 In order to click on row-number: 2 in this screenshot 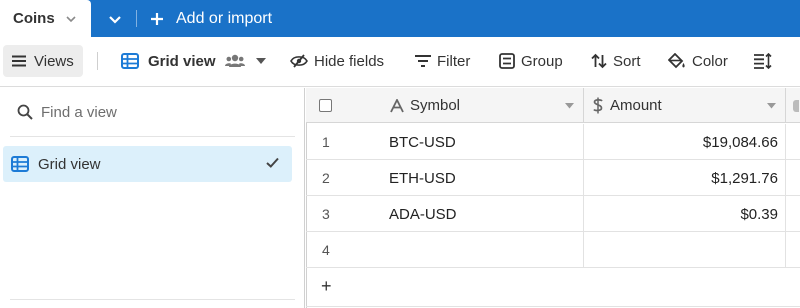, I will do `click(326, 178)`.